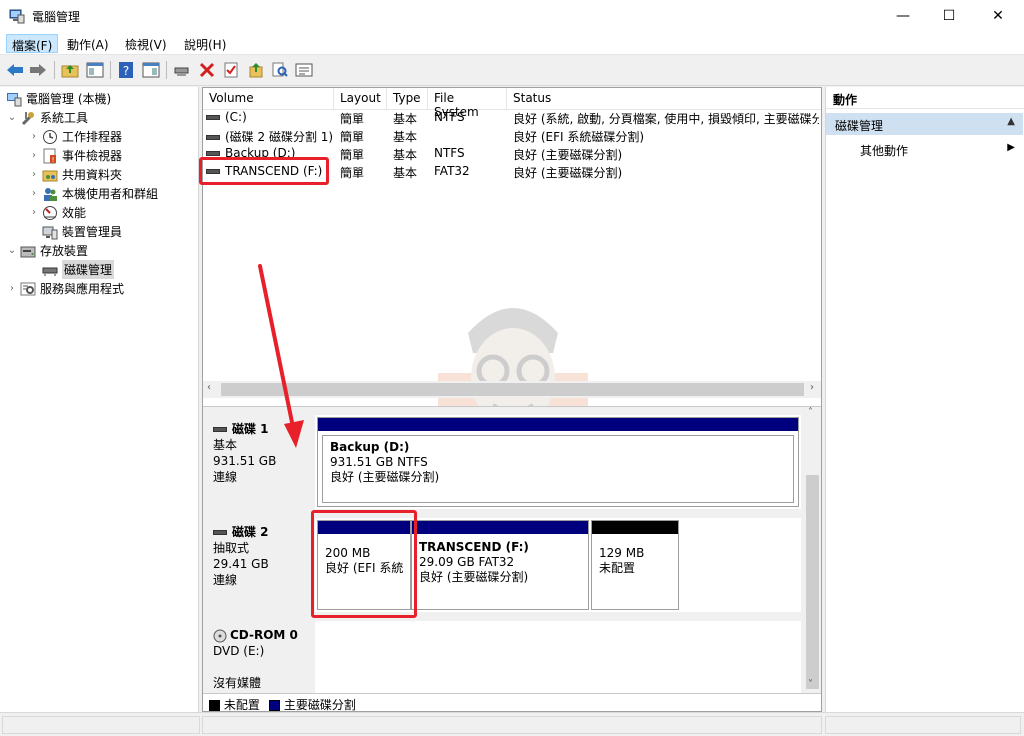 The image size is (1024, 736). I want to click on tree-label: 裝置管理員, so click(92, 232).